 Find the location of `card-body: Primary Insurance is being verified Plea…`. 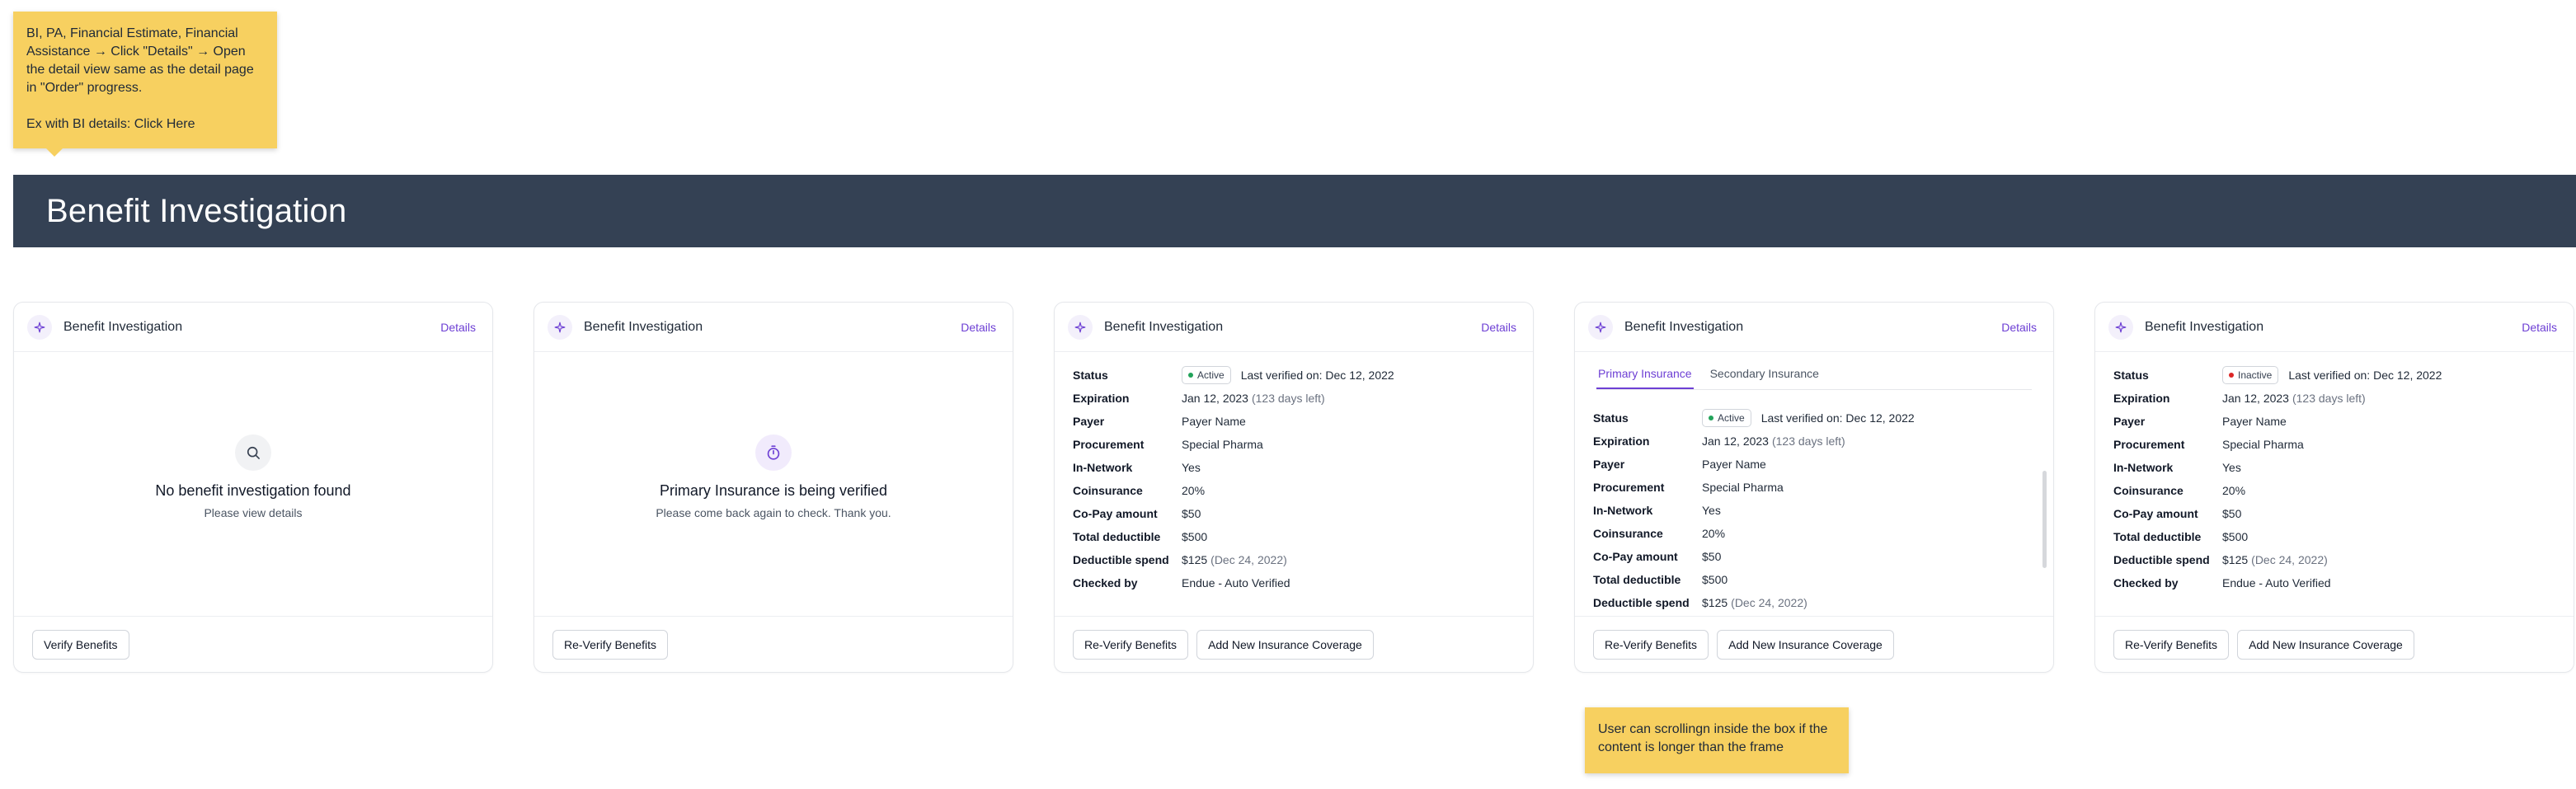

card-body: Primary Insurance is being verified Plea… is located at coordinates (773, 484).